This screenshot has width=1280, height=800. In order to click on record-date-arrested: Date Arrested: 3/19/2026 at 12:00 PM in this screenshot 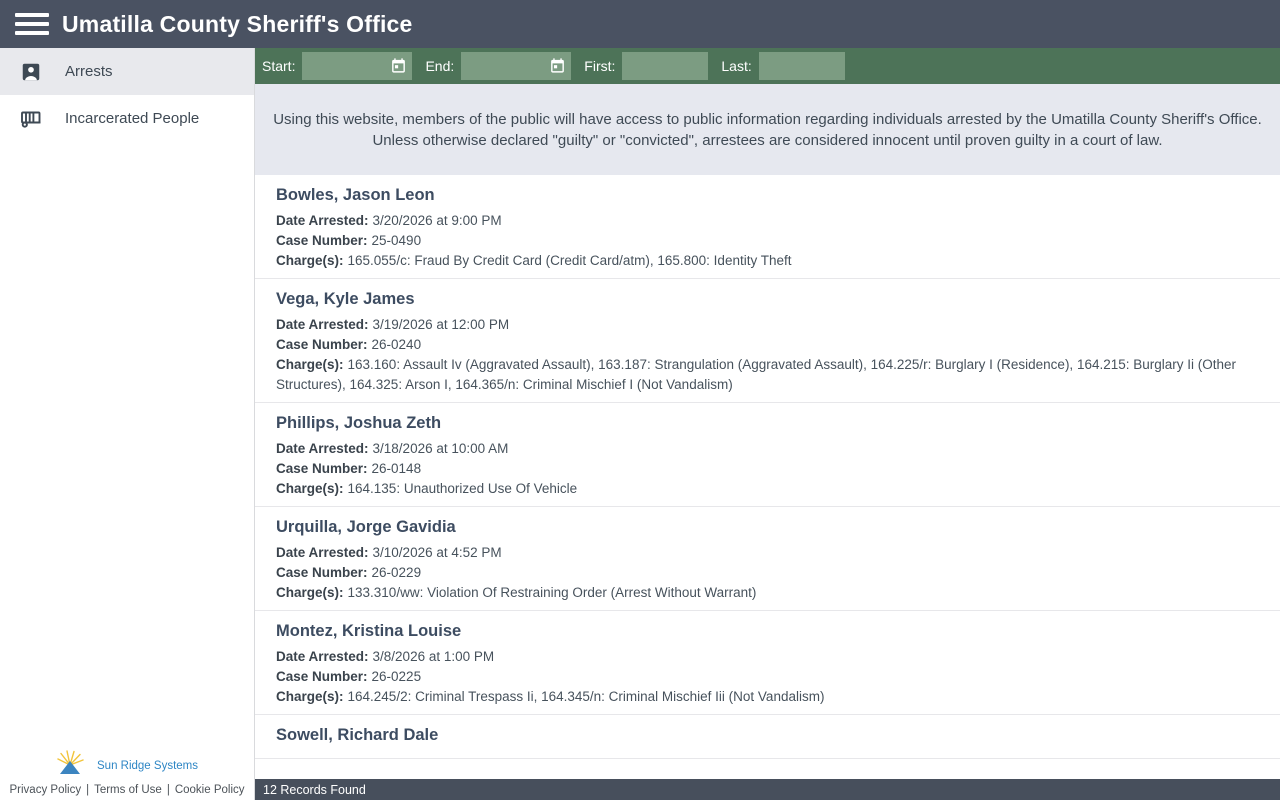, I will do `click(770, 325)`.